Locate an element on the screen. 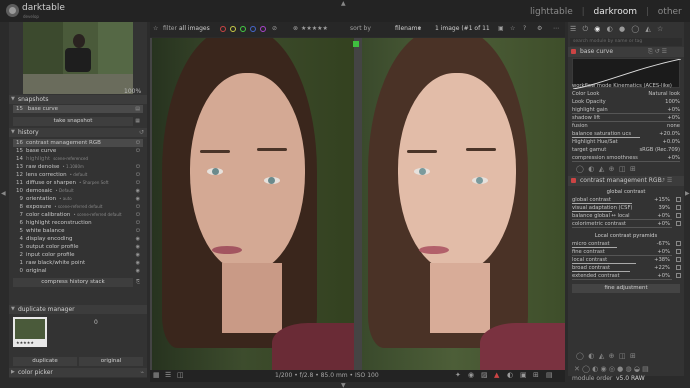  top-panel-toggle-icon: ▲ is located at coordinates (343, 3).